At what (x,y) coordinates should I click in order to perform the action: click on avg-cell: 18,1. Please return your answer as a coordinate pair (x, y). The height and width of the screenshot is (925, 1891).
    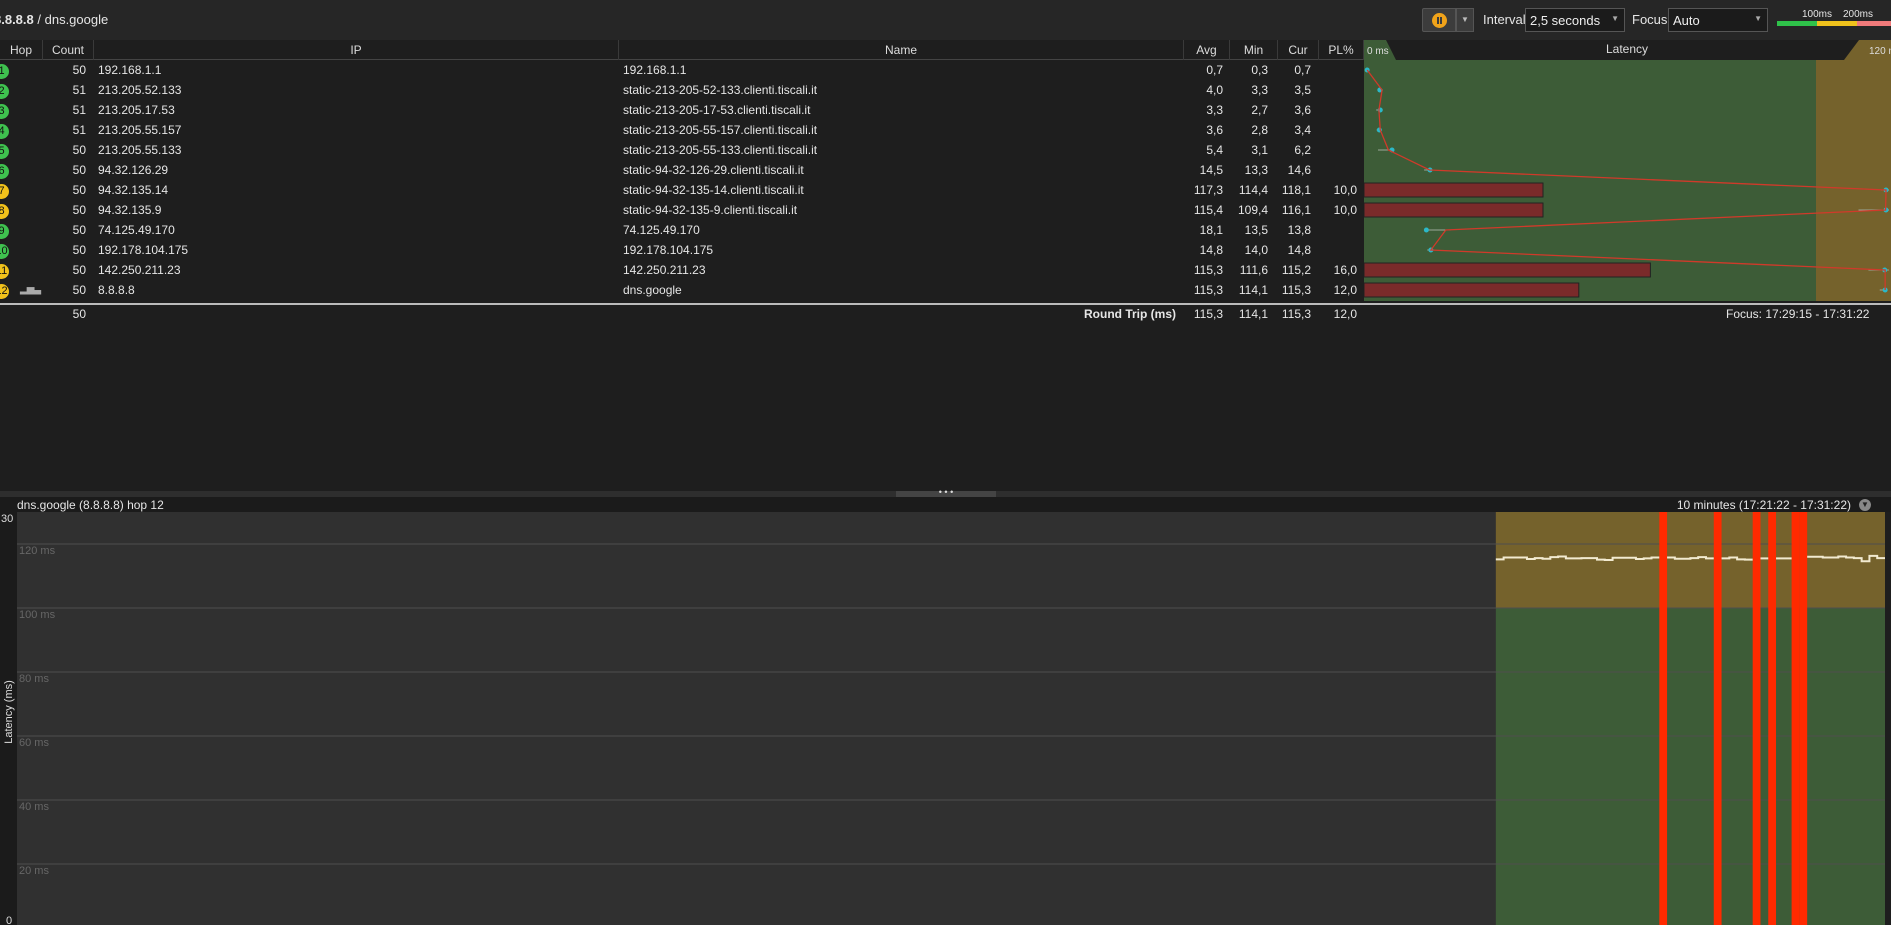
    Looking at the image, I should click on (1211, 230).